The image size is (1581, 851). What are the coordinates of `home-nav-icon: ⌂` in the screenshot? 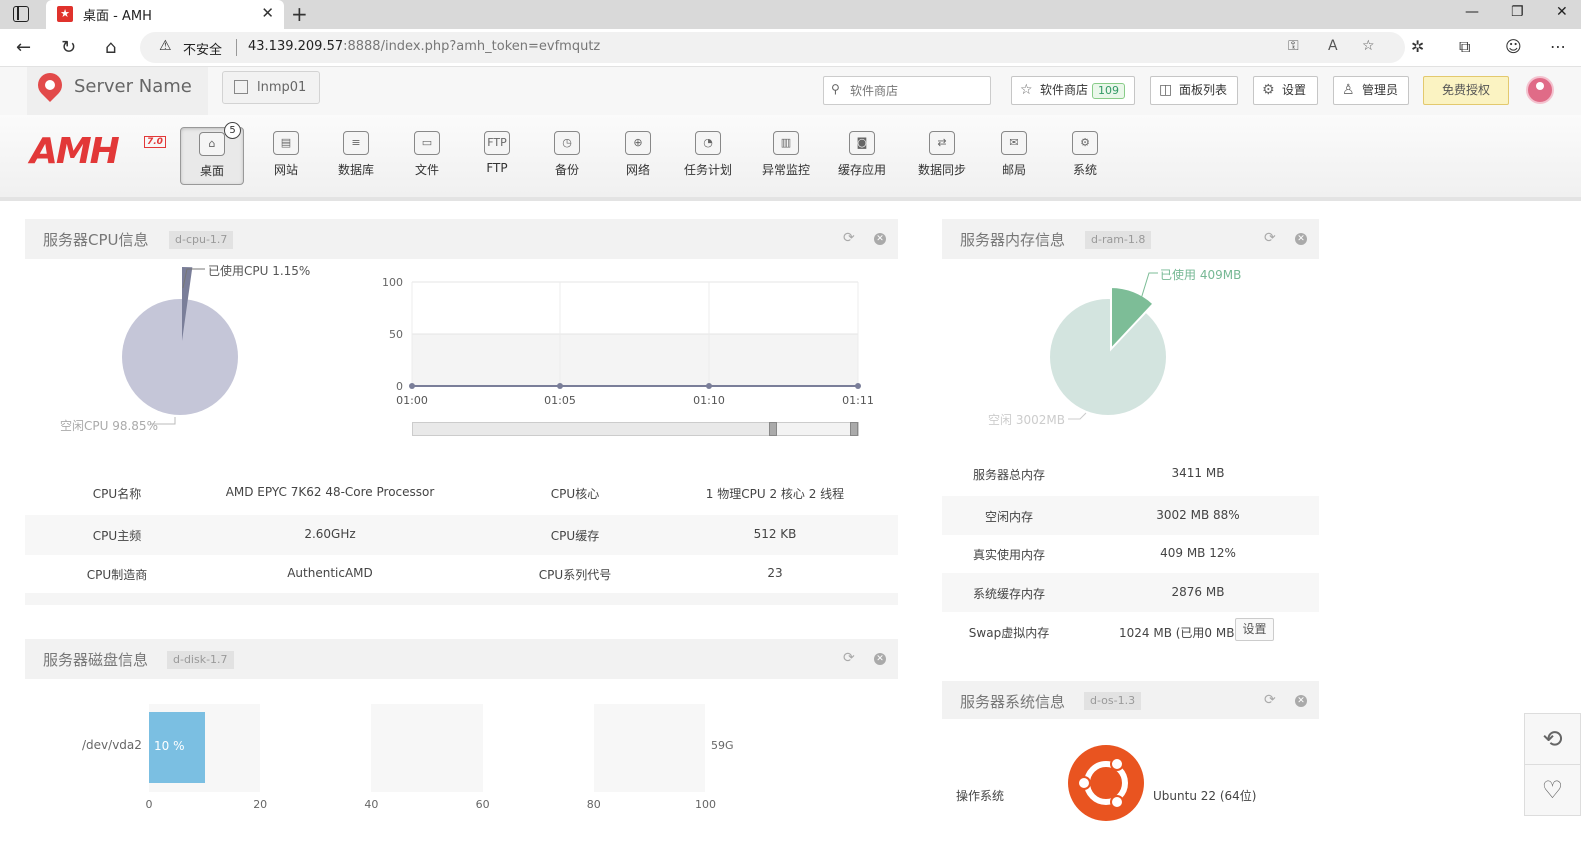 It's located at (110, 47).